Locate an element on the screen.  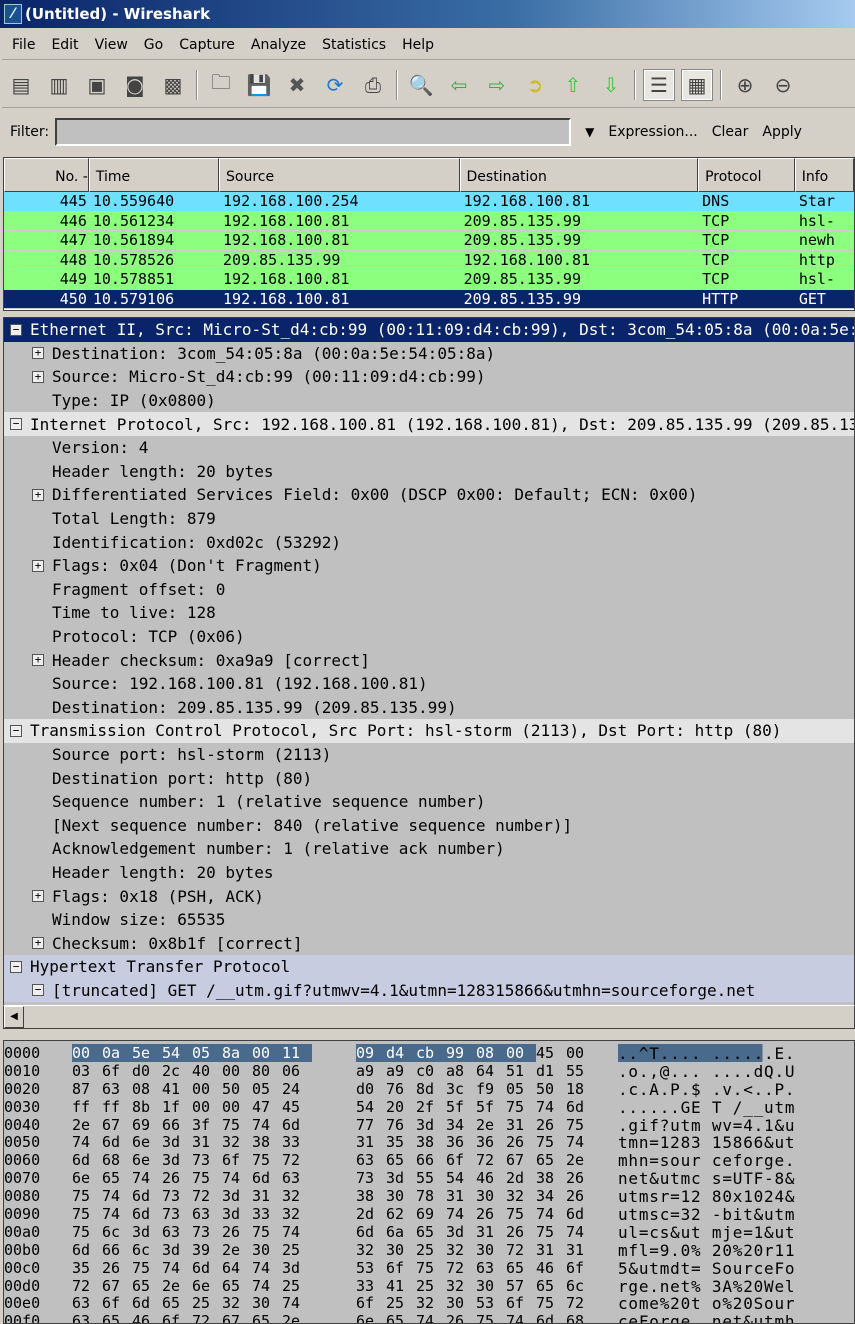
expand-icon: + is located at coordinates (38, 943).